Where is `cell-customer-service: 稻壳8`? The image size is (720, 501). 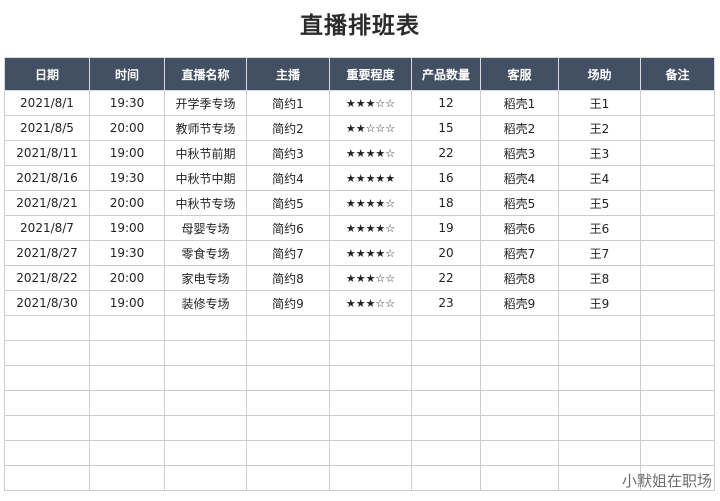
cell-customer-service: 稻壳8 is located at coordinates (519, 278).